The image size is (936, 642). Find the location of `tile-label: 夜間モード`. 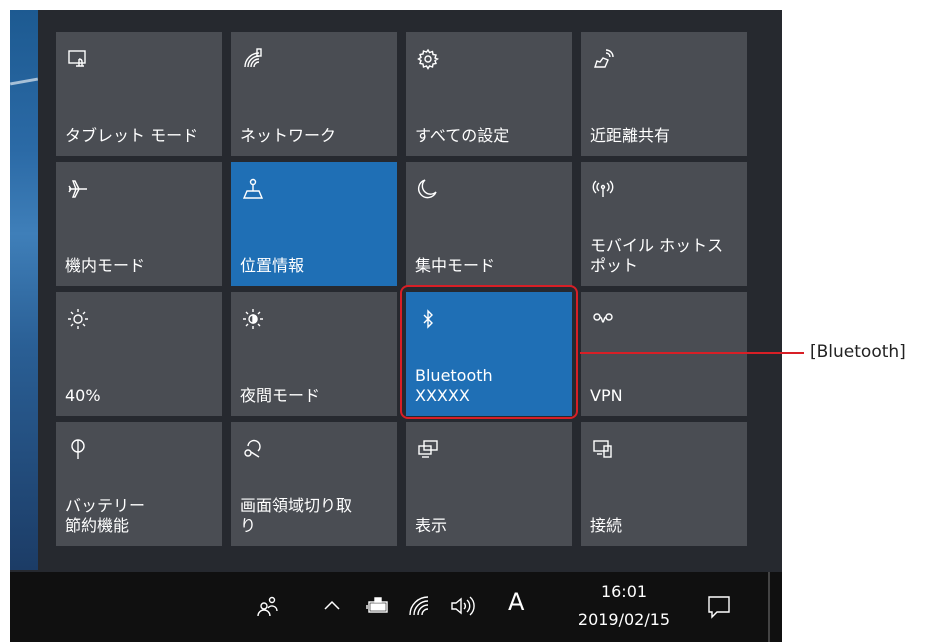

tile-label: 夜間モード is located at coordinates (280, 395).